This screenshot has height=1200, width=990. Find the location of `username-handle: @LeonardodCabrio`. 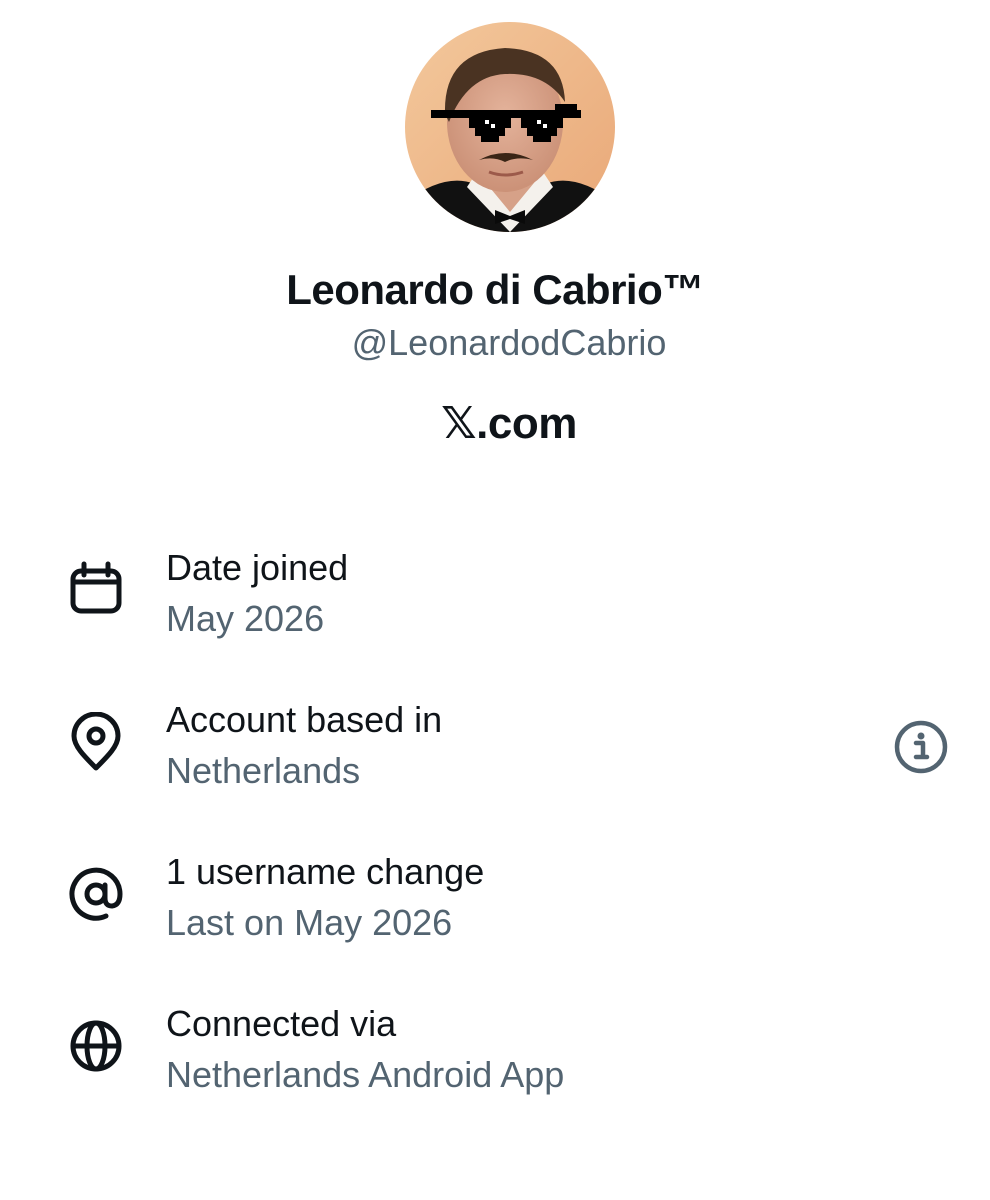

username-handle: @LeonardodCabrio is located at coordinates (495, 343).